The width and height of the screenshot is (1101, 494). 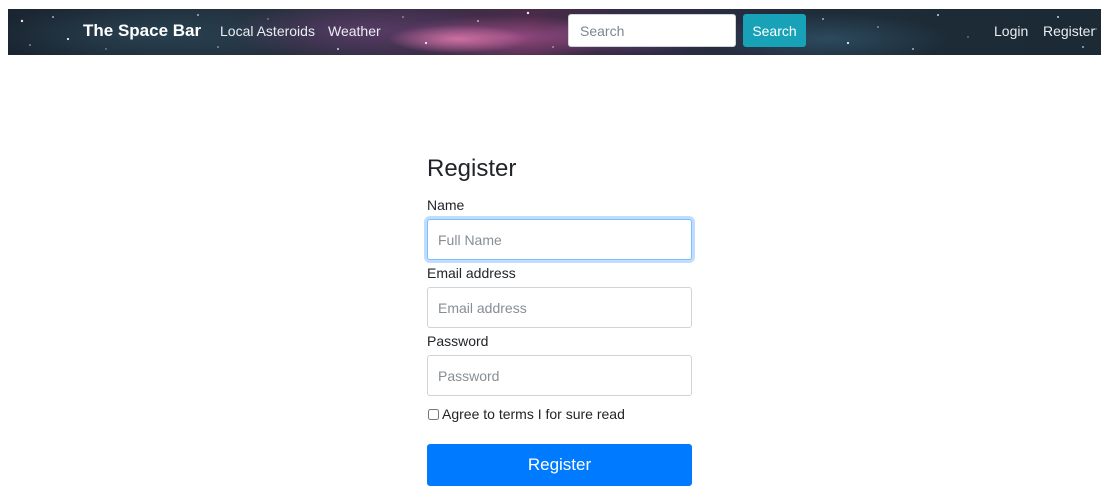 I want to click on nav-link-register: Register, so click(x=1069, y=31).